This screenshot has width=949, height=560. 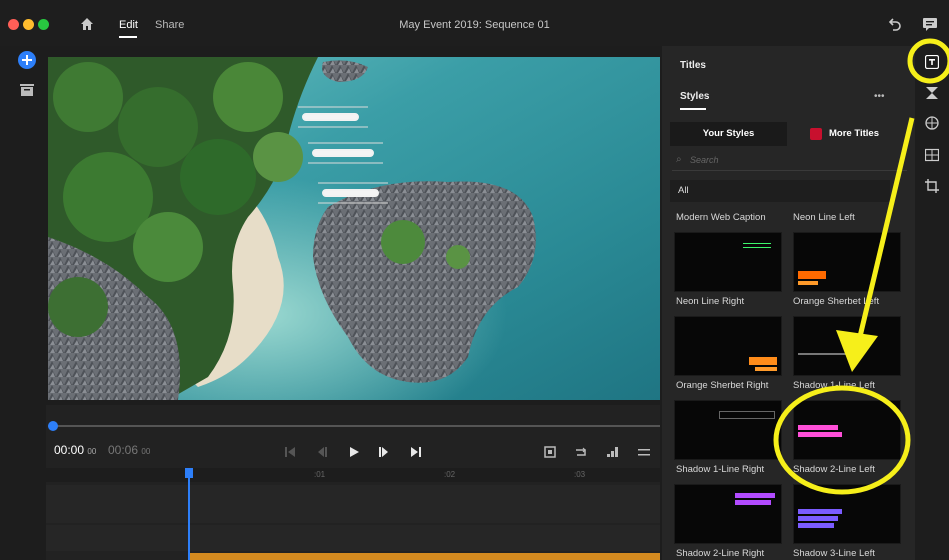 I want to click on go-to-end-icon, so click(x=416, y=454).